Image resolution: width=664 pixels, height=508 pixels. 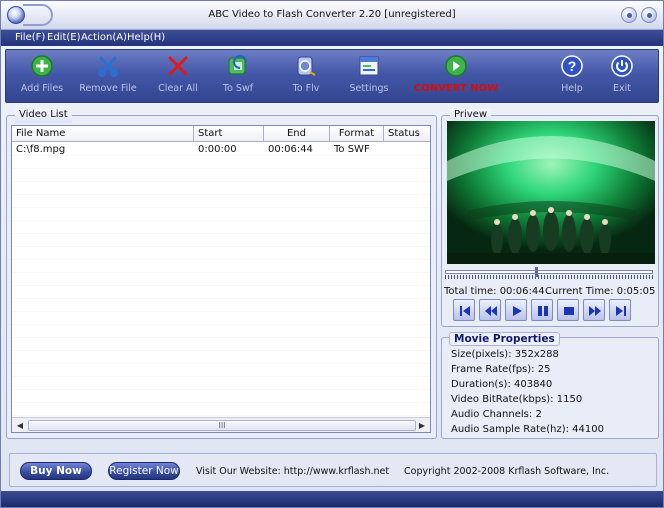 What do you see at coordinates (369, 88) in the screenshot?
I see `settings-label: Settings` at bounding box center [369, 88].